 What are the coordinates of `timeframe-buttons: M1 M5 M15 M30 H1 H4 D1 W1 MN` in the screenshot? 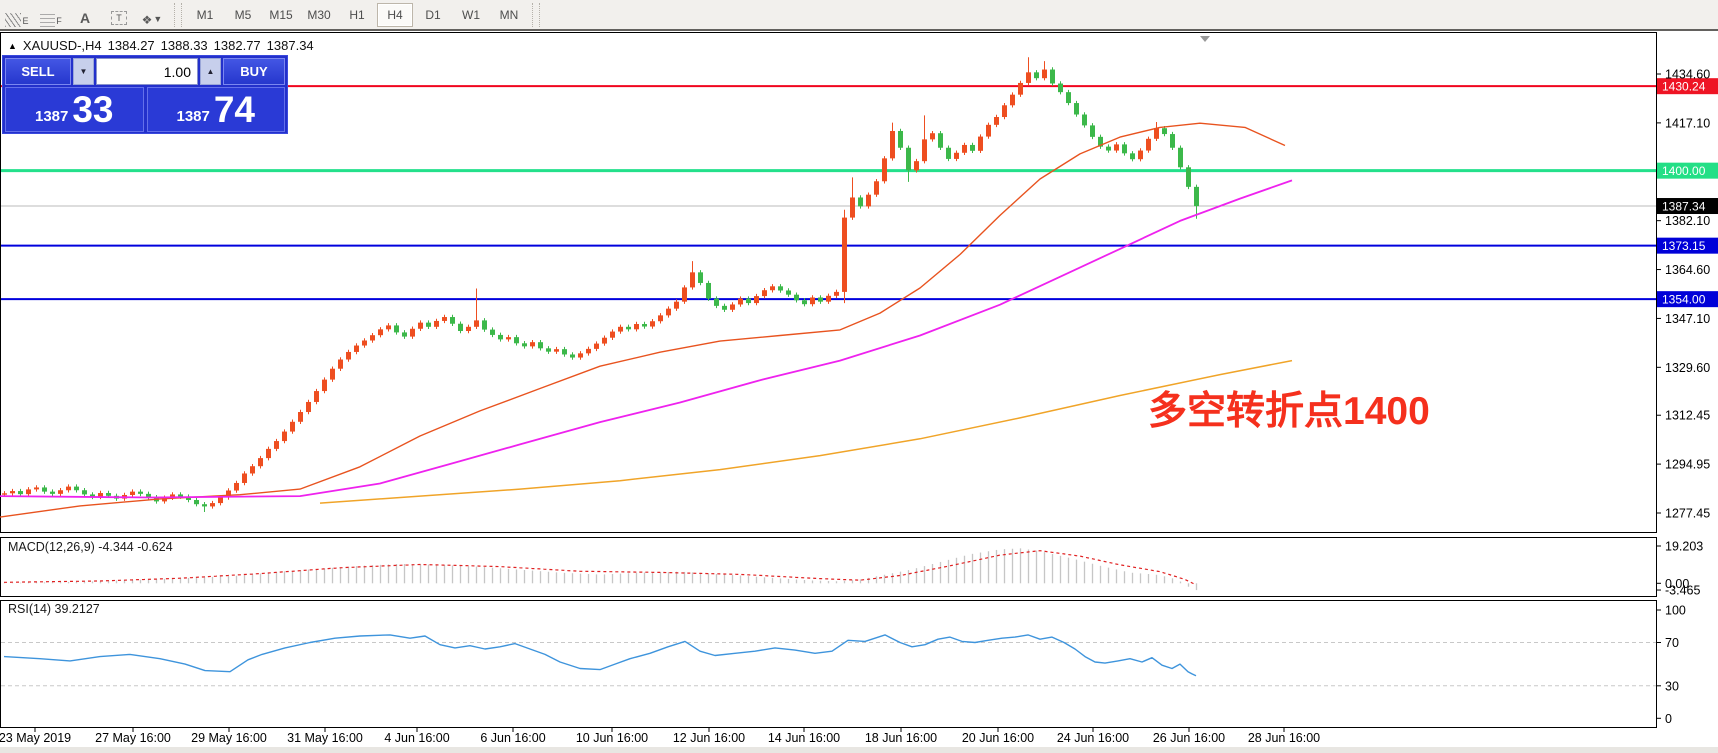 It's located at (357, 14).